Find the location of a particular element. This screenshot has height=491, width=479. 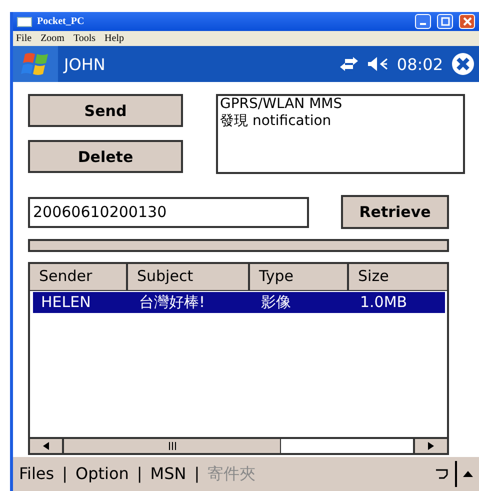

window-title: Pocket_PC is located at coordinates (61, 21).